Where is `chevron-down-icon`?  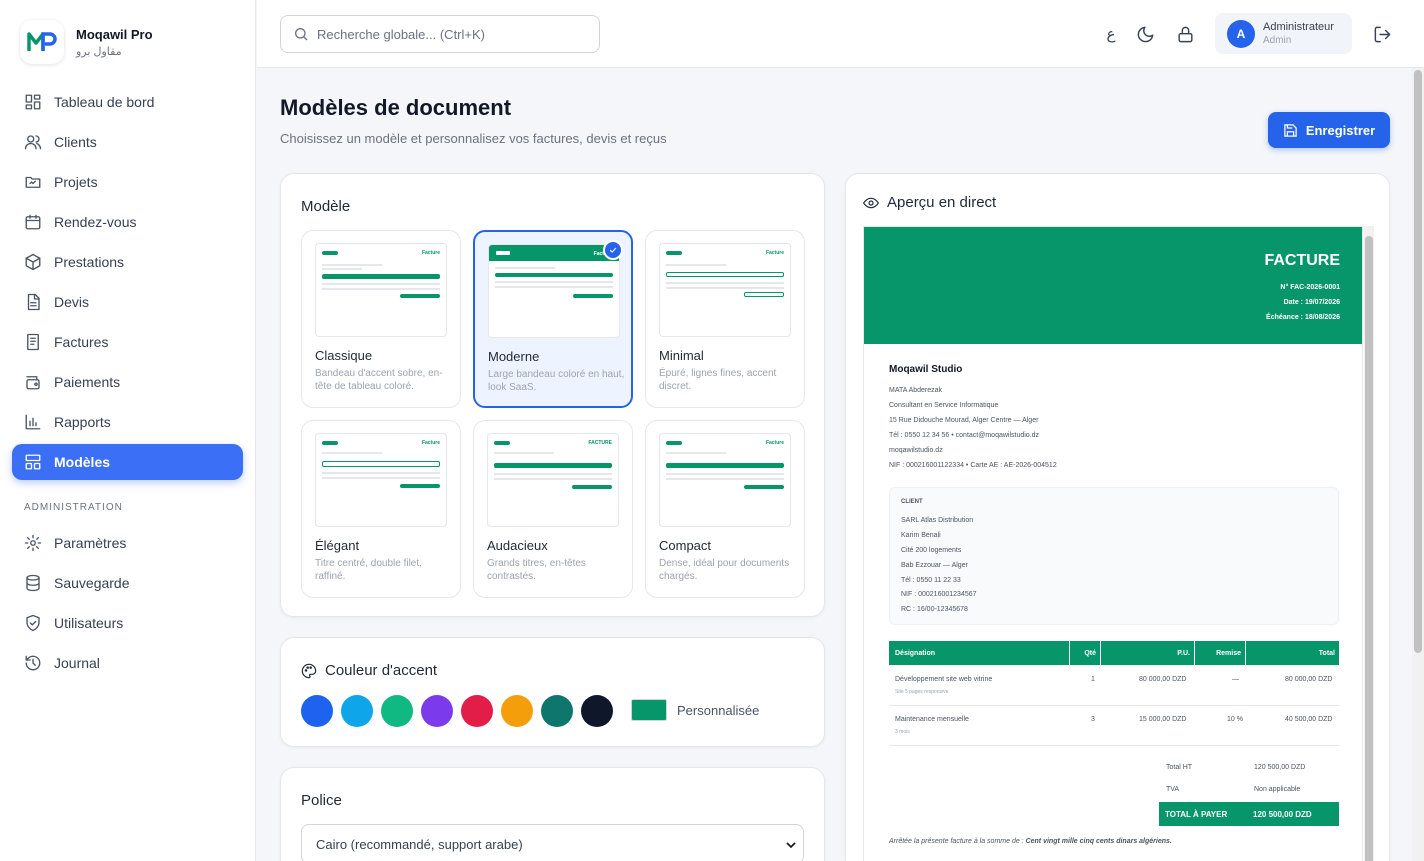 chevron-down-icon is located at coordinates (791, 845).